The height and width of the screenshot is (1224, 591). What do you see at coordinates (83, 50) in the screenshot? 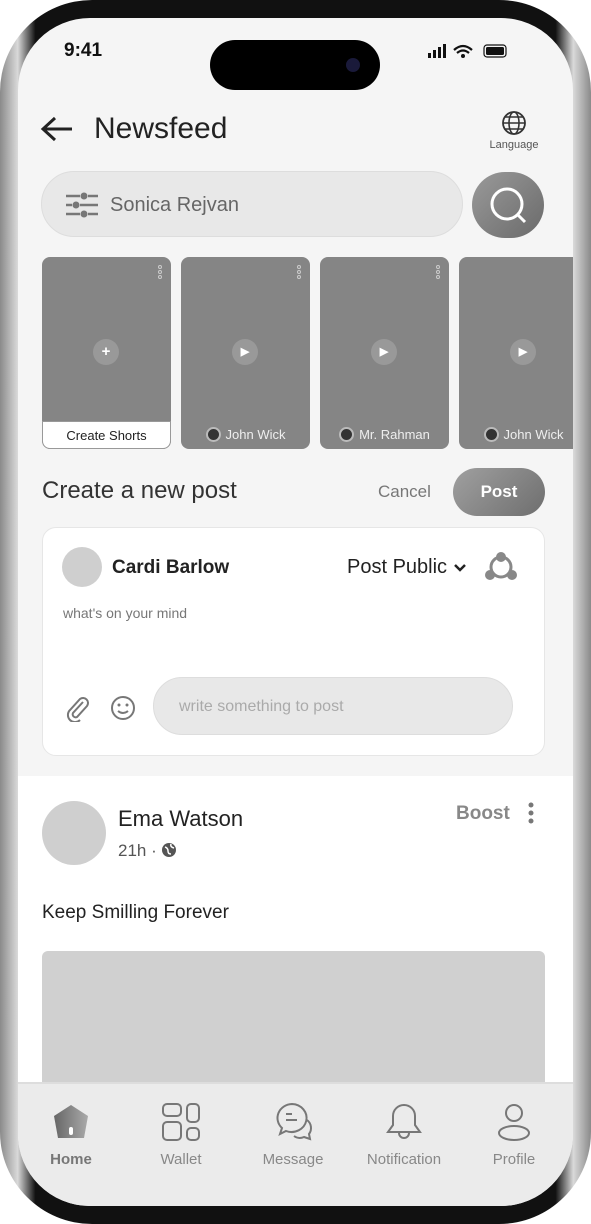
I see `status-time: 9:41` at bounding box center [83, 50].